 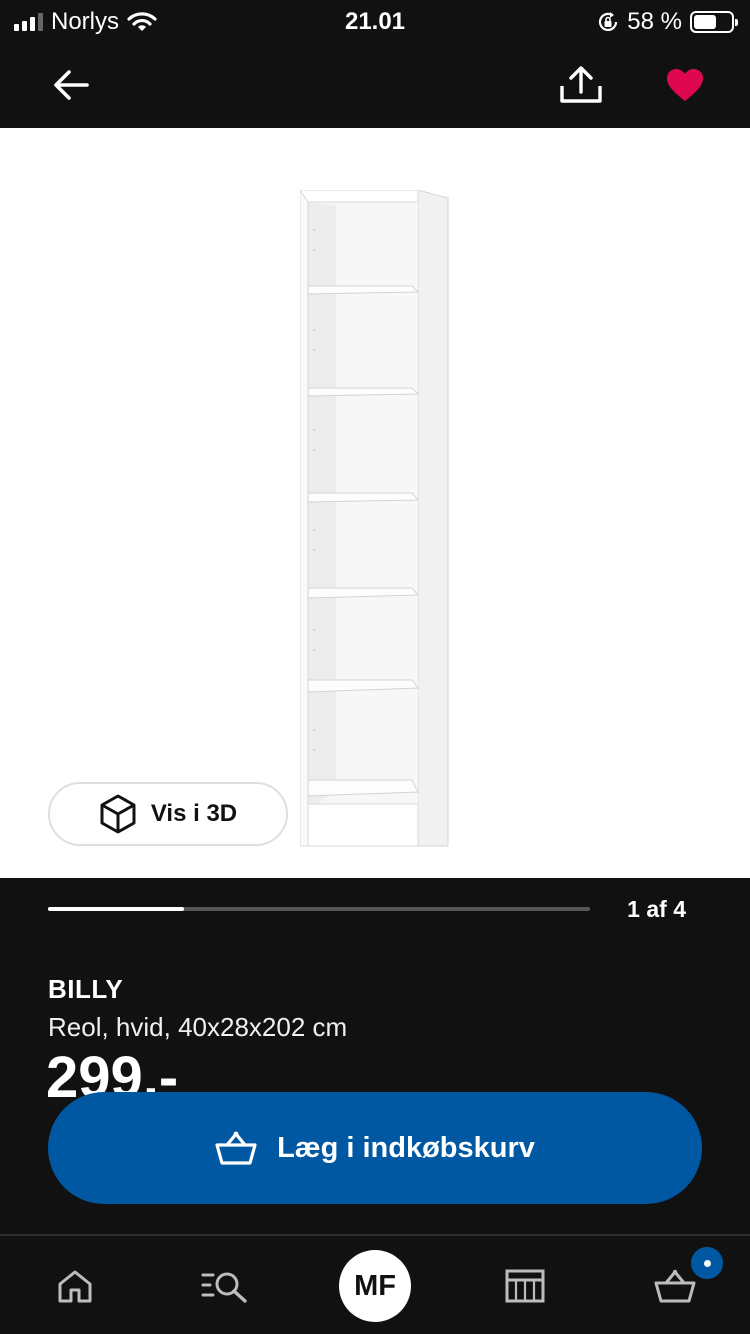 I want to click on share-icon, so click(x=581, y=84).